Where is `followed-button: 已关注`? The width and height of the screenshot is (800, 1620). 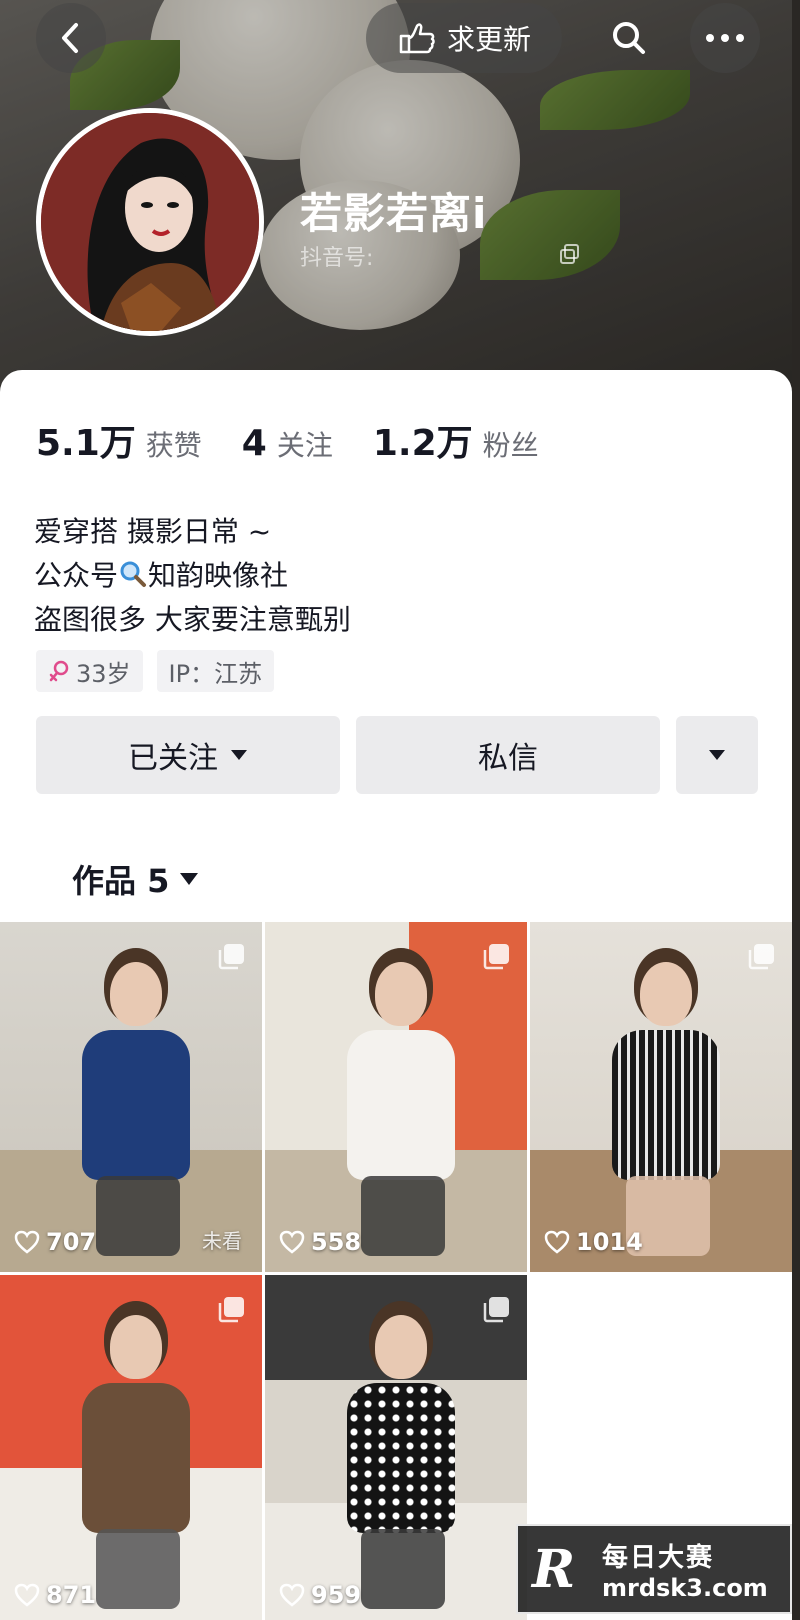 followed-button: 已关注 is located at coordinates (188, 755).